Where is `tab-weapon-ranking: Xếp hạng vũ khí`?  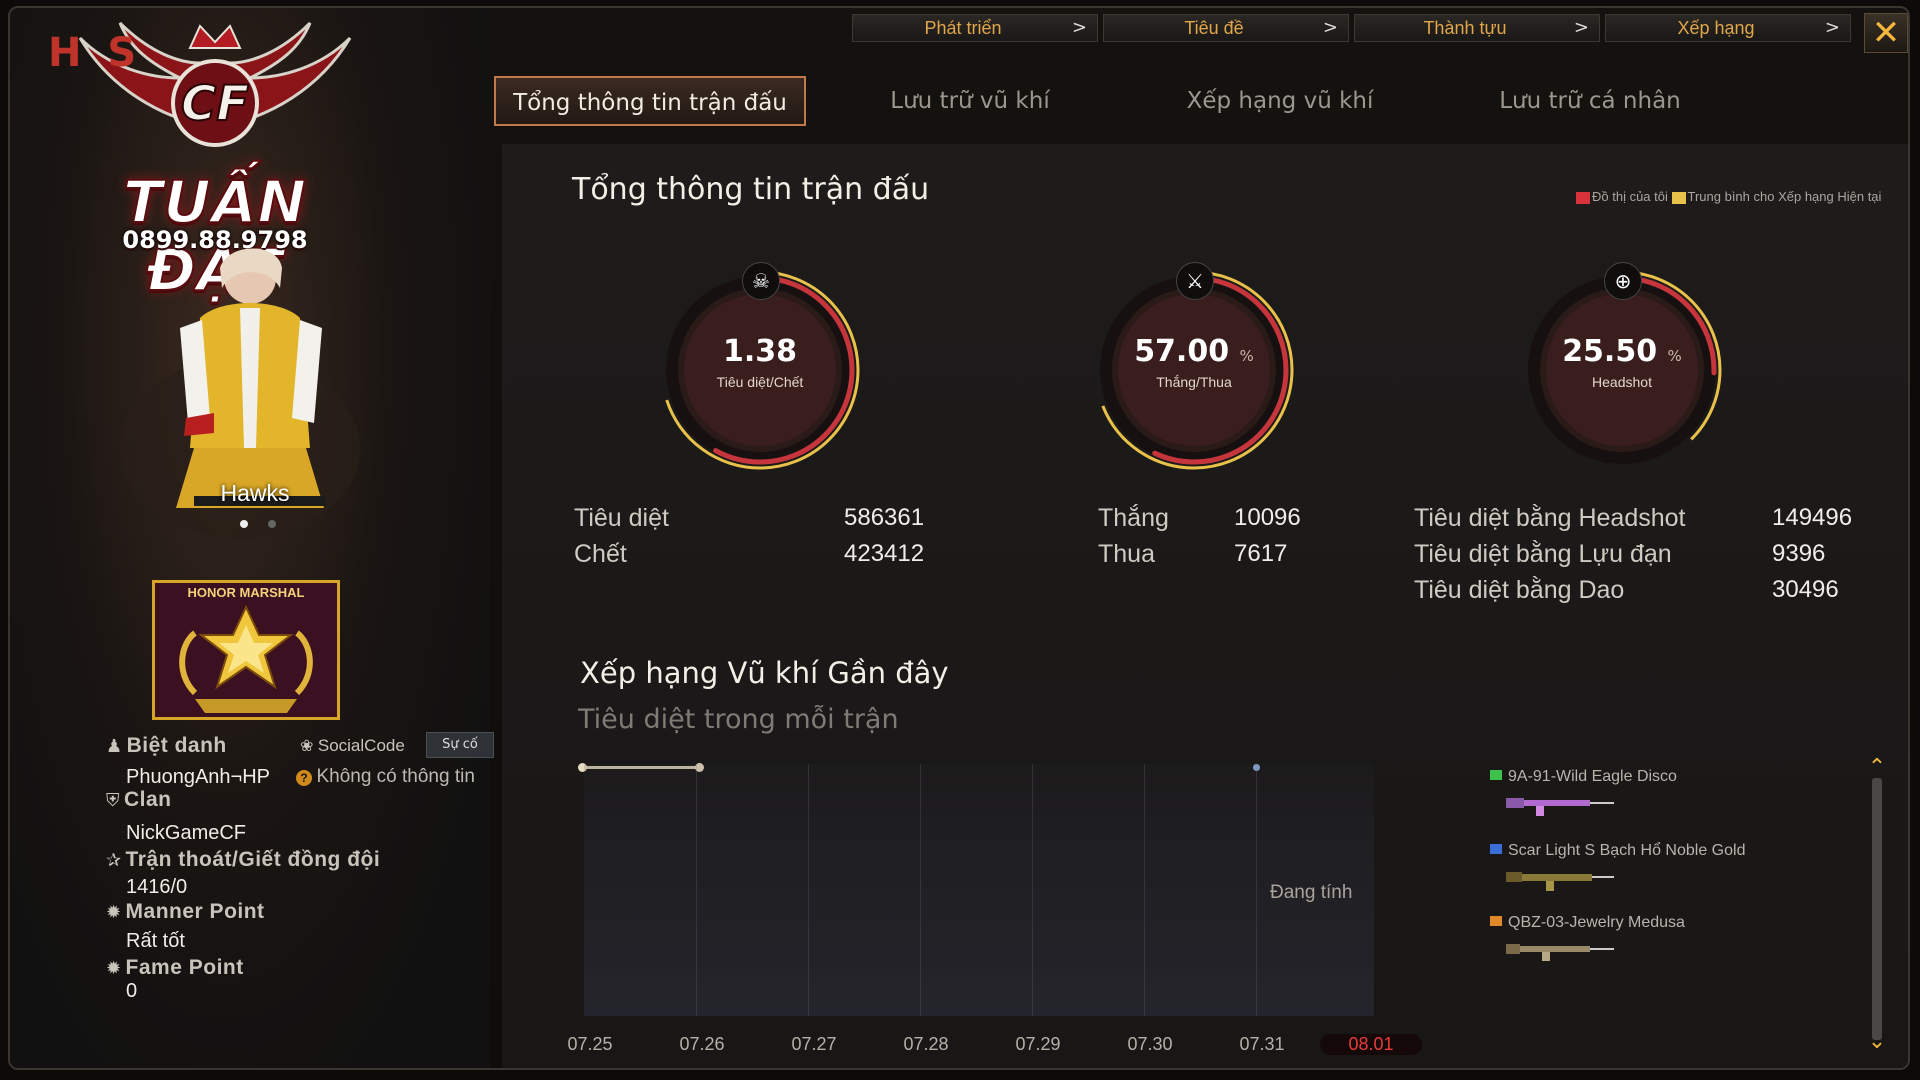
tab-weapon-ranking: Xếp hạng vũ khí is located at coordinates (1280, 101).